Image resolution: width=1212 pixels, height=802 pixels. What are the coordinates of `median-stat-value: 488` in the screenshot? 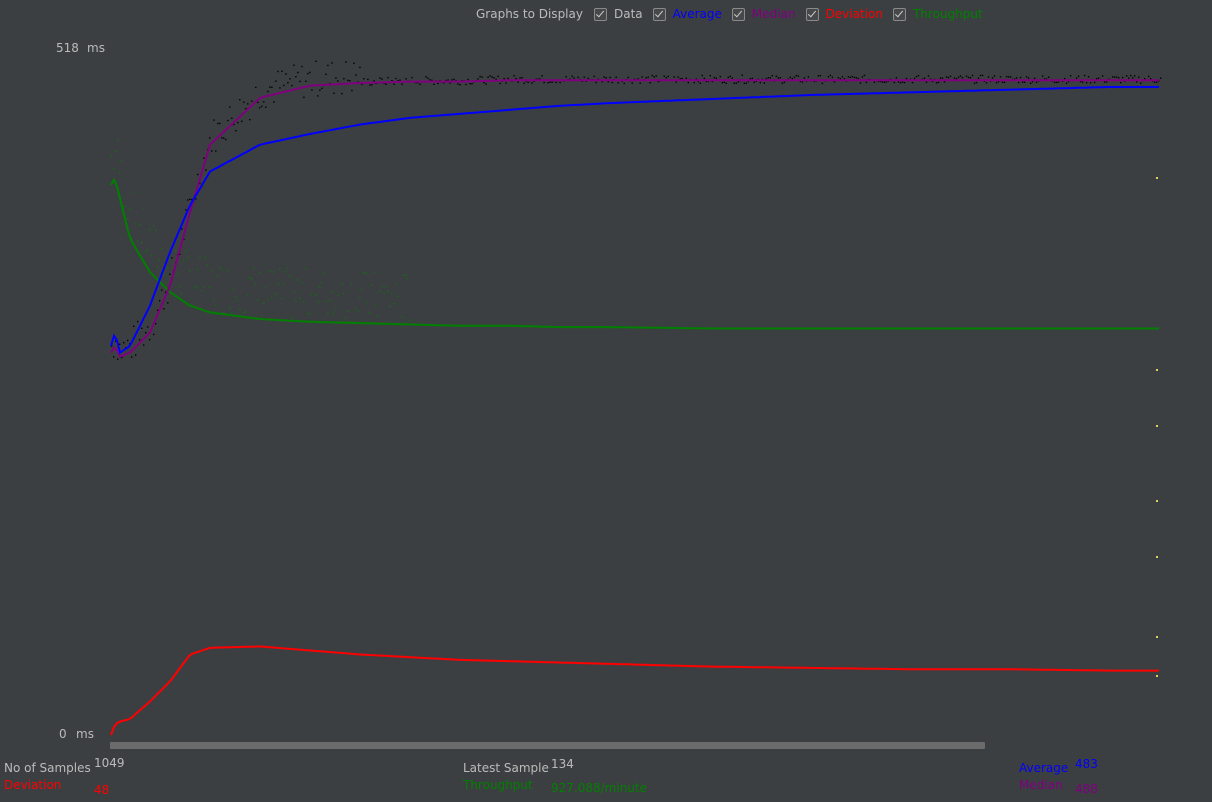 It's located at (1086, 789).